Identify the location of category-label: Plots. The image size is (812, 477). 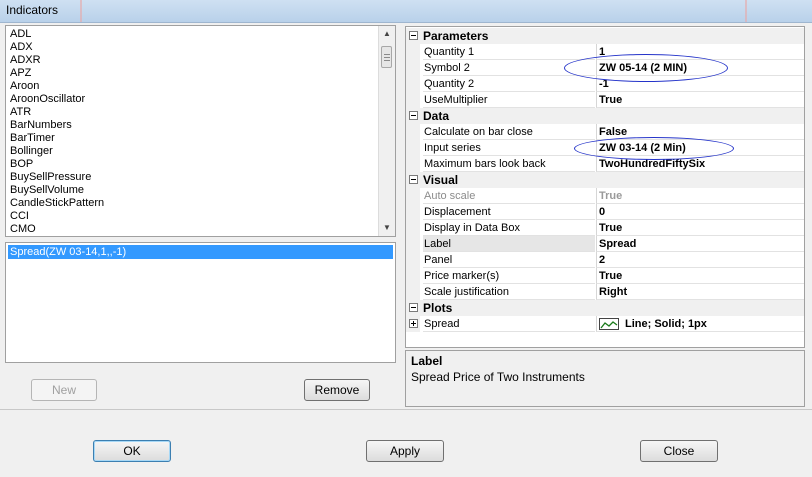
(438, 308).